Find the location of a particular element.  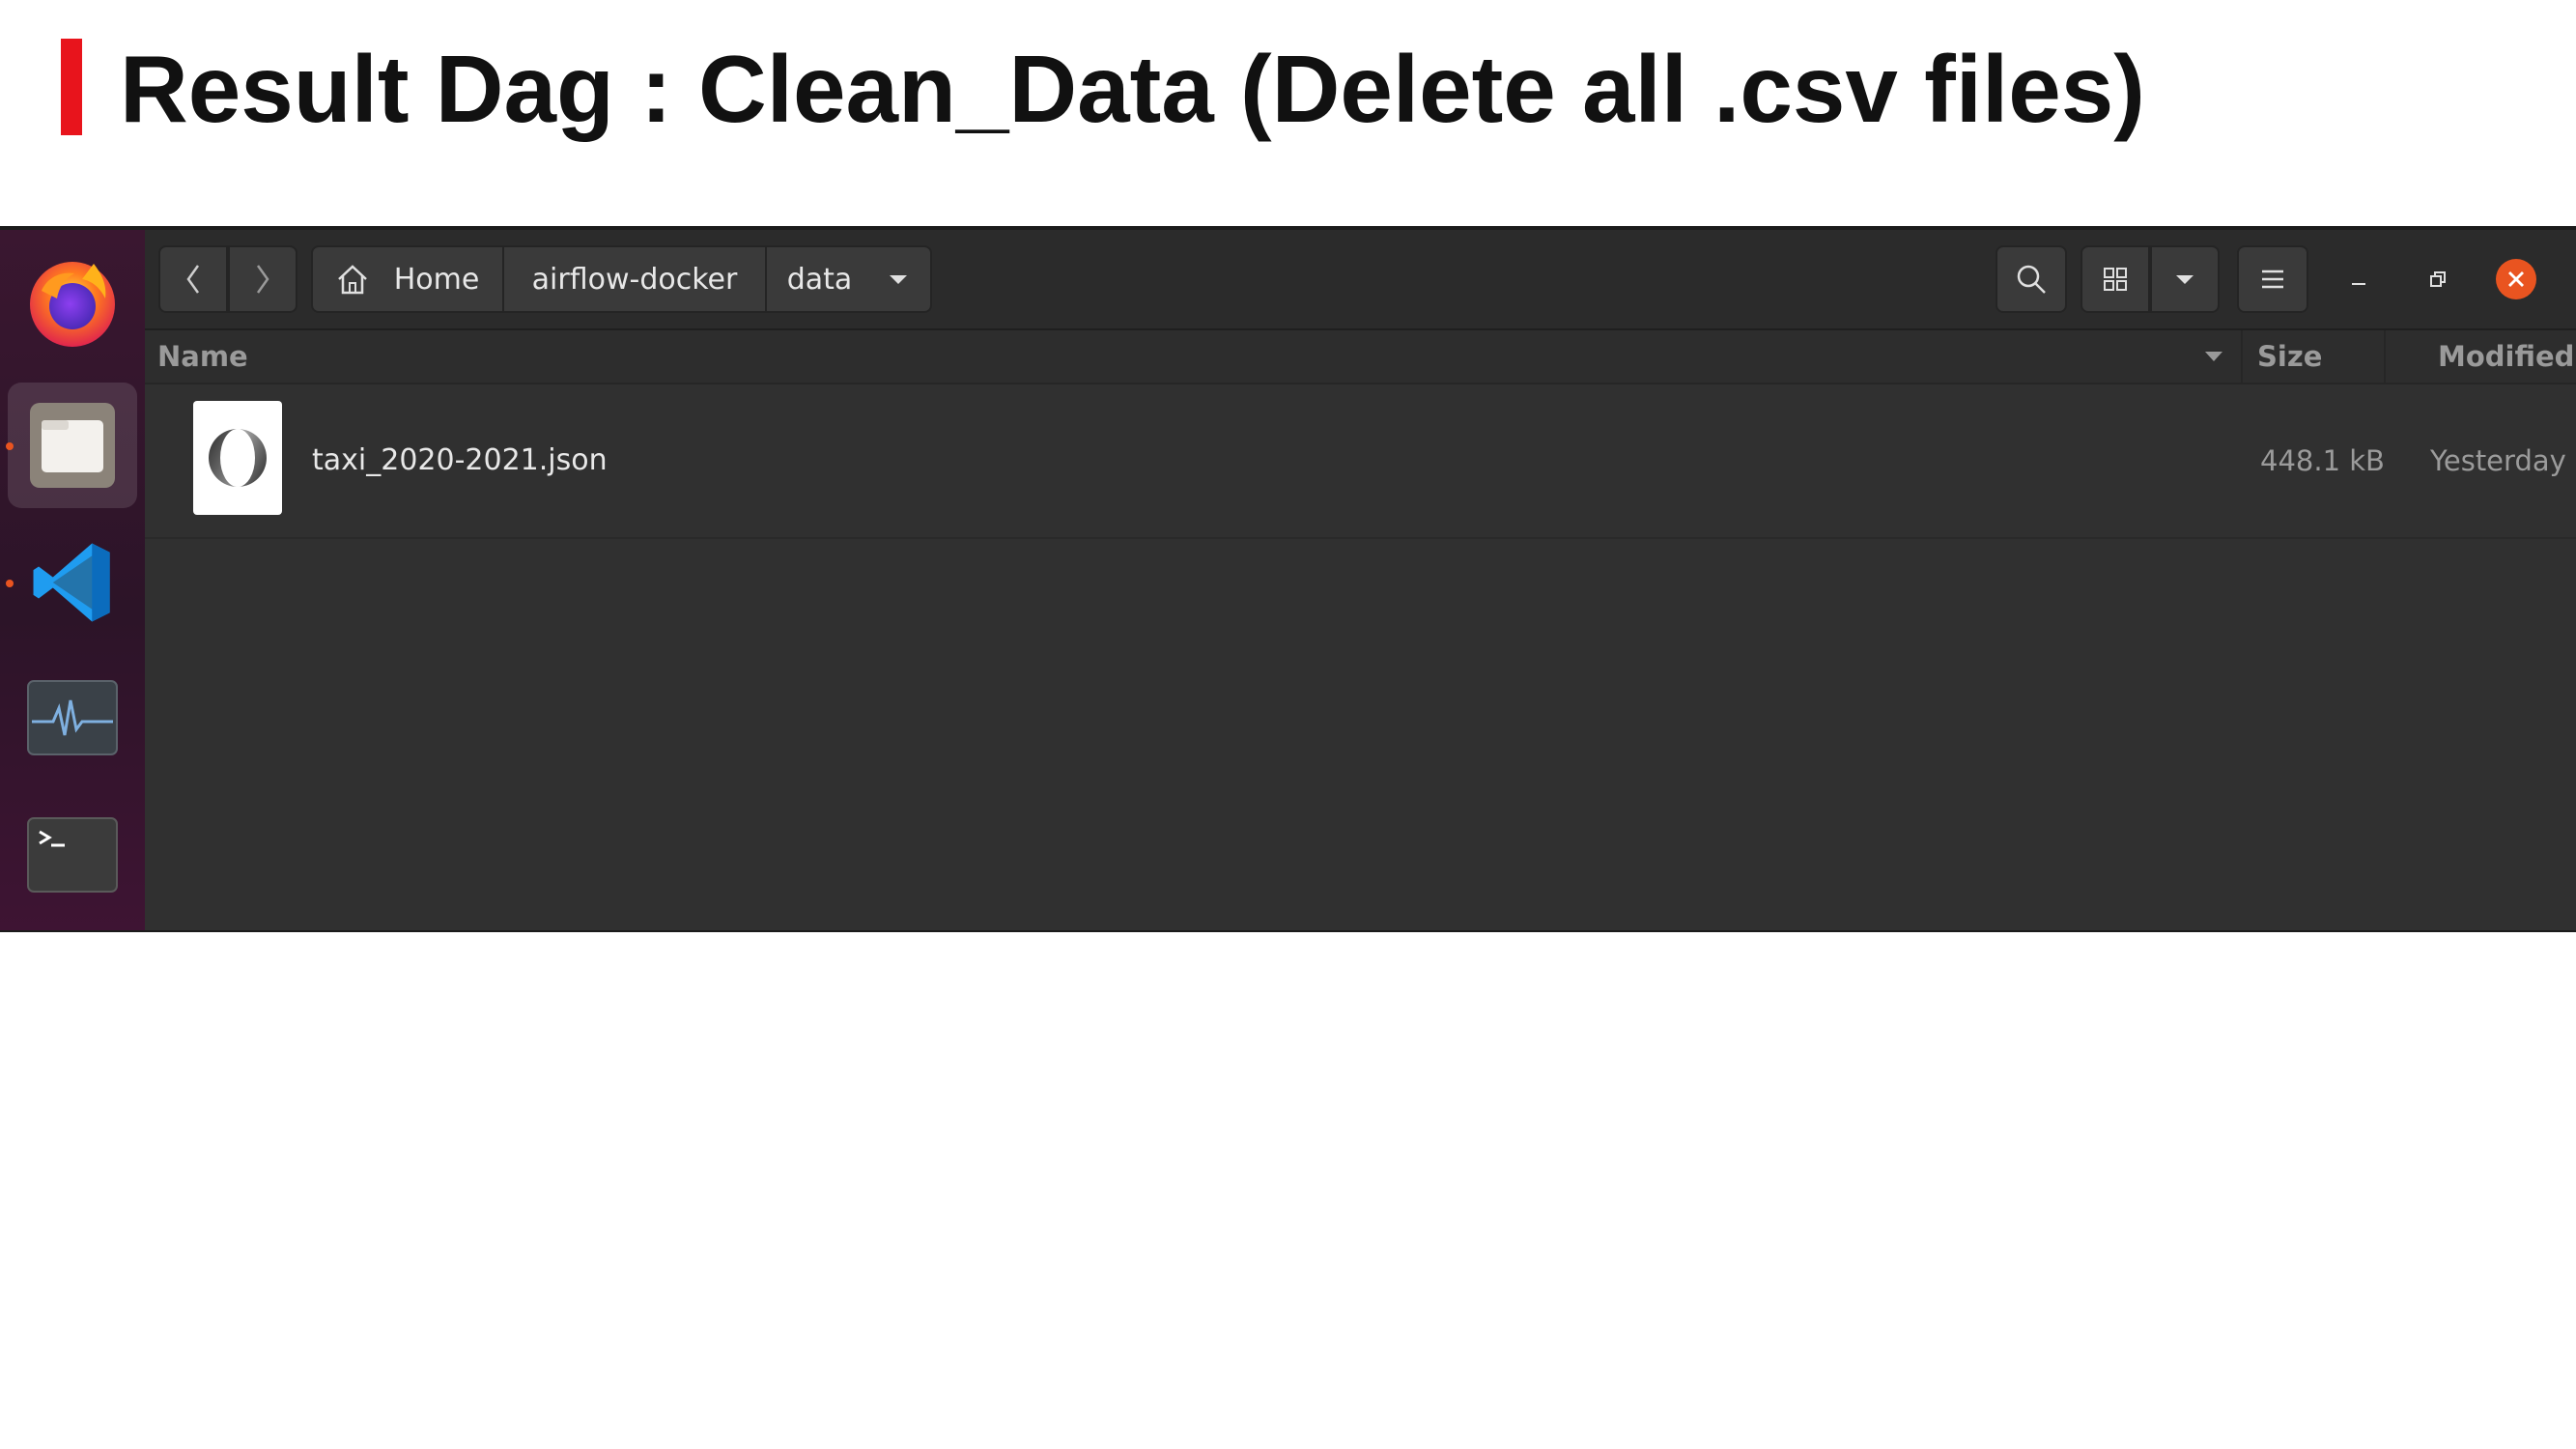

dock-firefox is located at coordinates (72, 300).